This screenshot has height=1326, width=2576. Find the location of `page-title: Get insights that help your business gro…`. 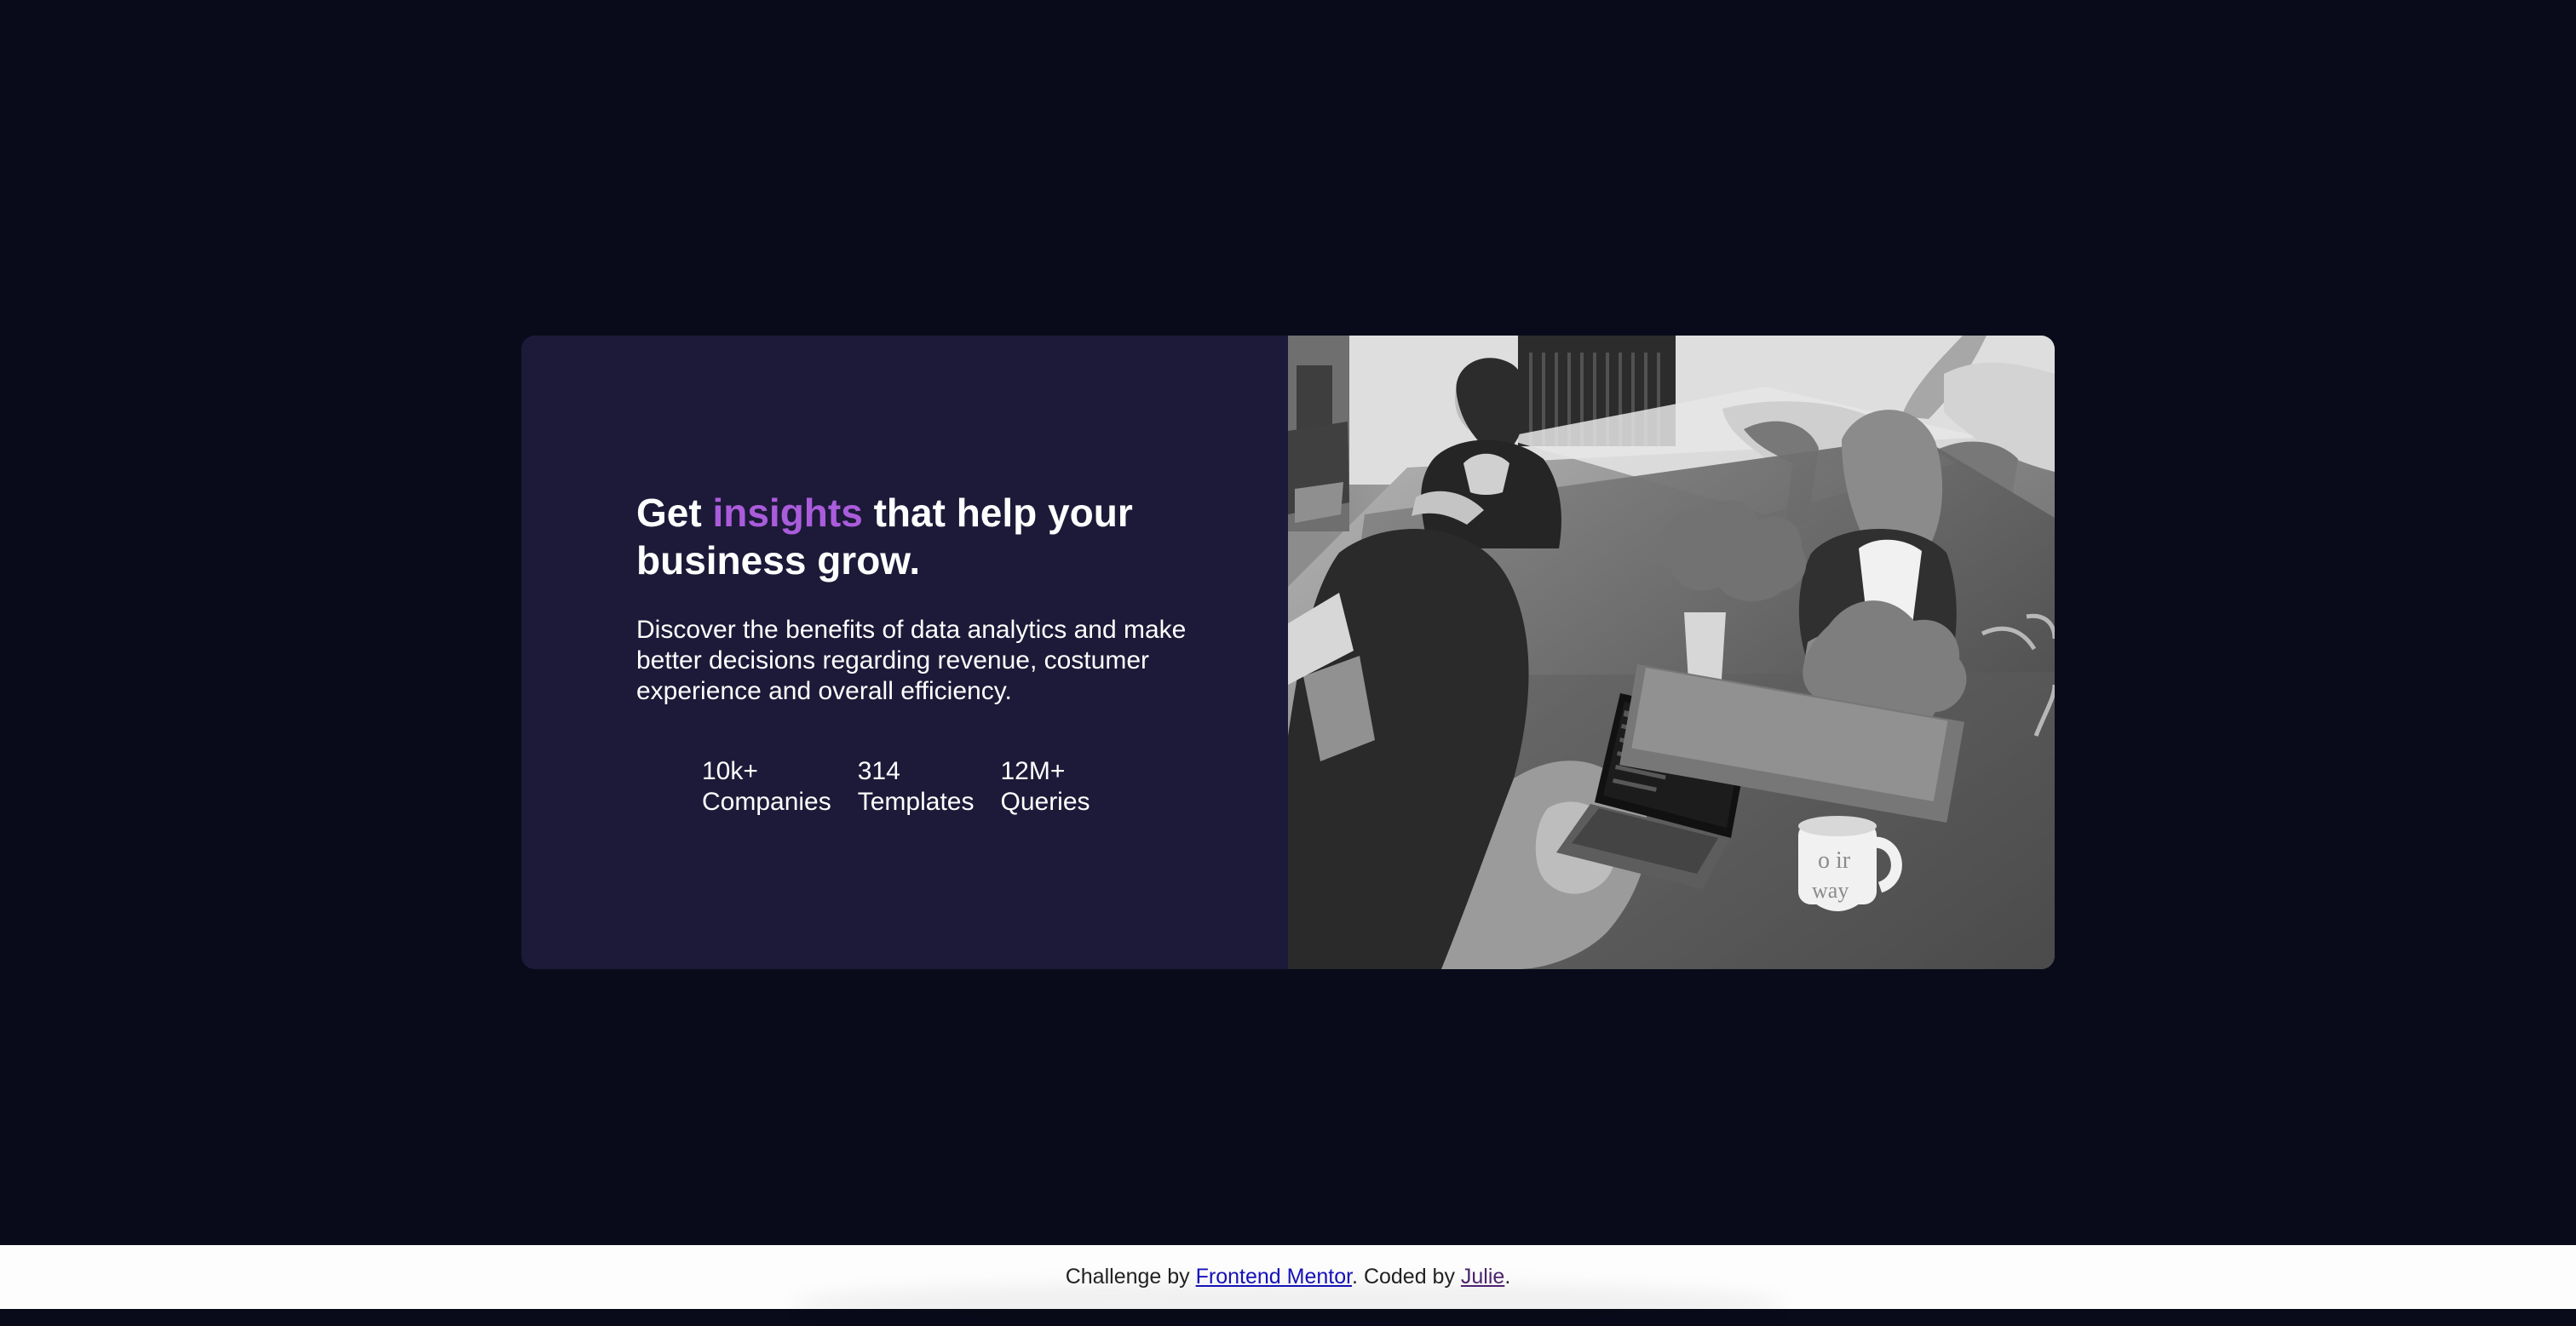

page-title: Get insights that help your business gro… is located at coordinates (918, 536).